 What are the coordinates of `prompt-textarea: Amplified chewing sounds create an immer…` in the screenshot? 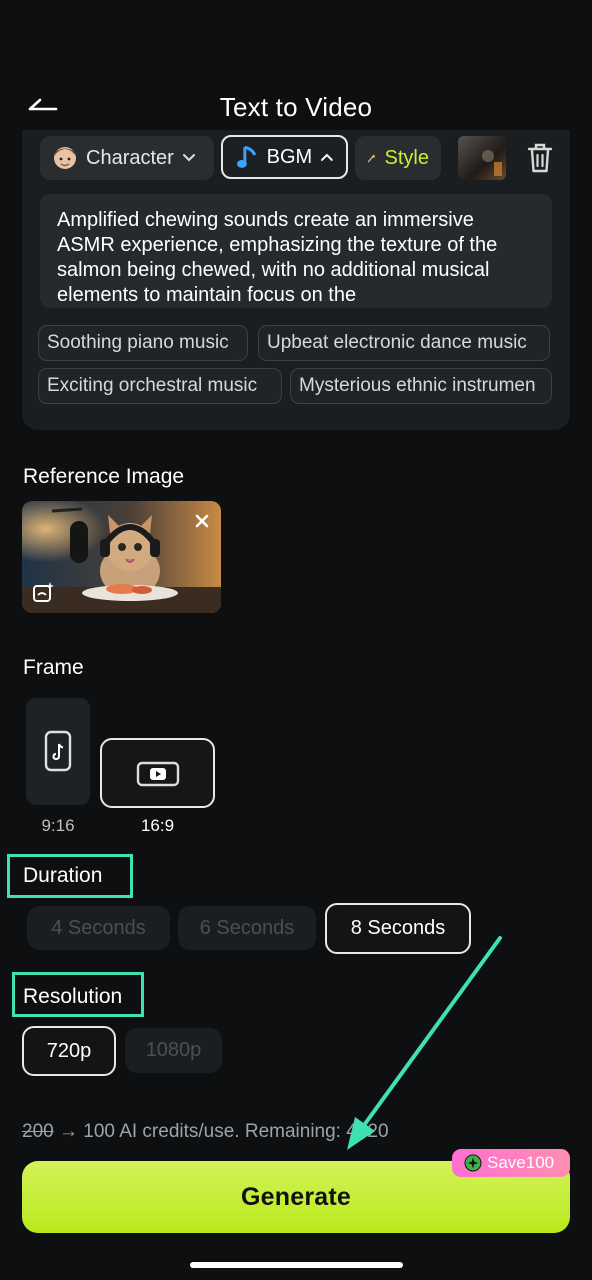 It's located at (296, 251).